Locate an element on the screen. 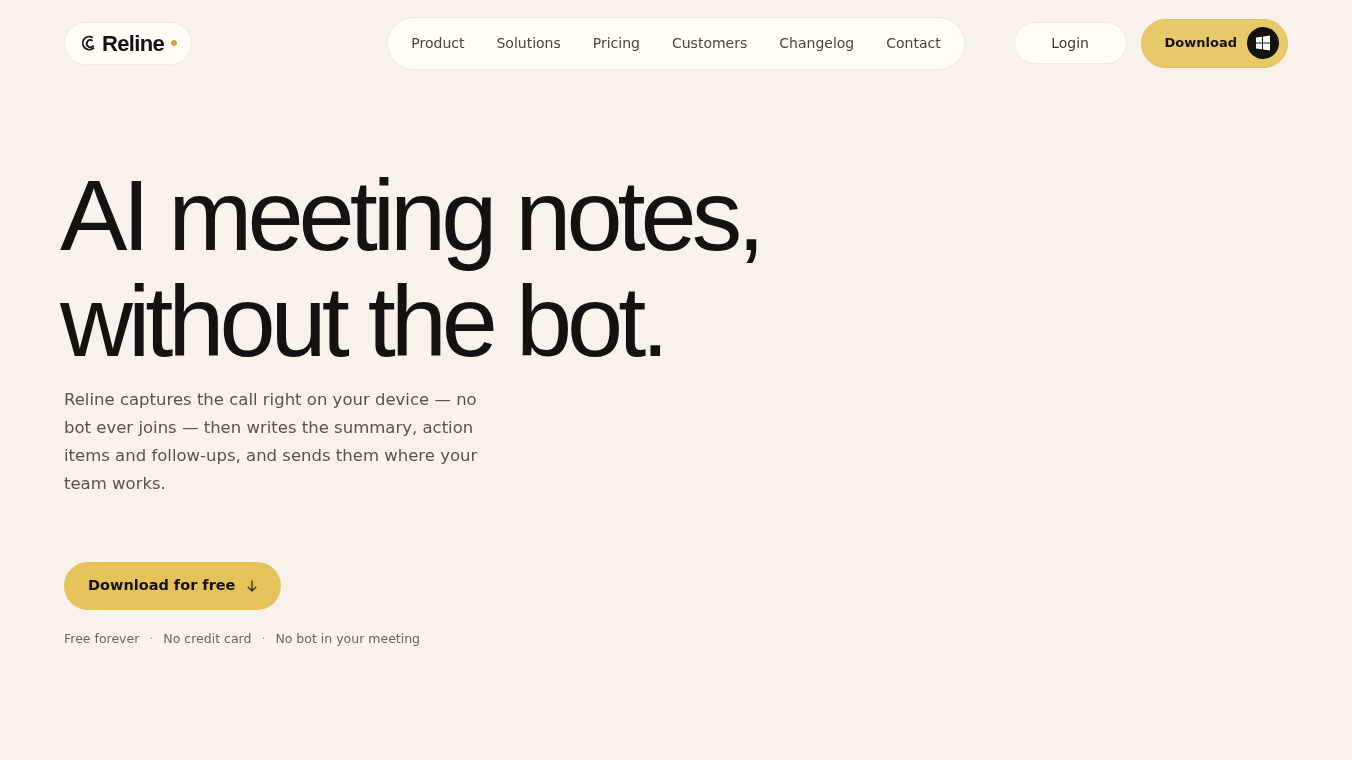 The image size is (1352, 760). nav-link: Pricing is located at coordinates (616, 43).